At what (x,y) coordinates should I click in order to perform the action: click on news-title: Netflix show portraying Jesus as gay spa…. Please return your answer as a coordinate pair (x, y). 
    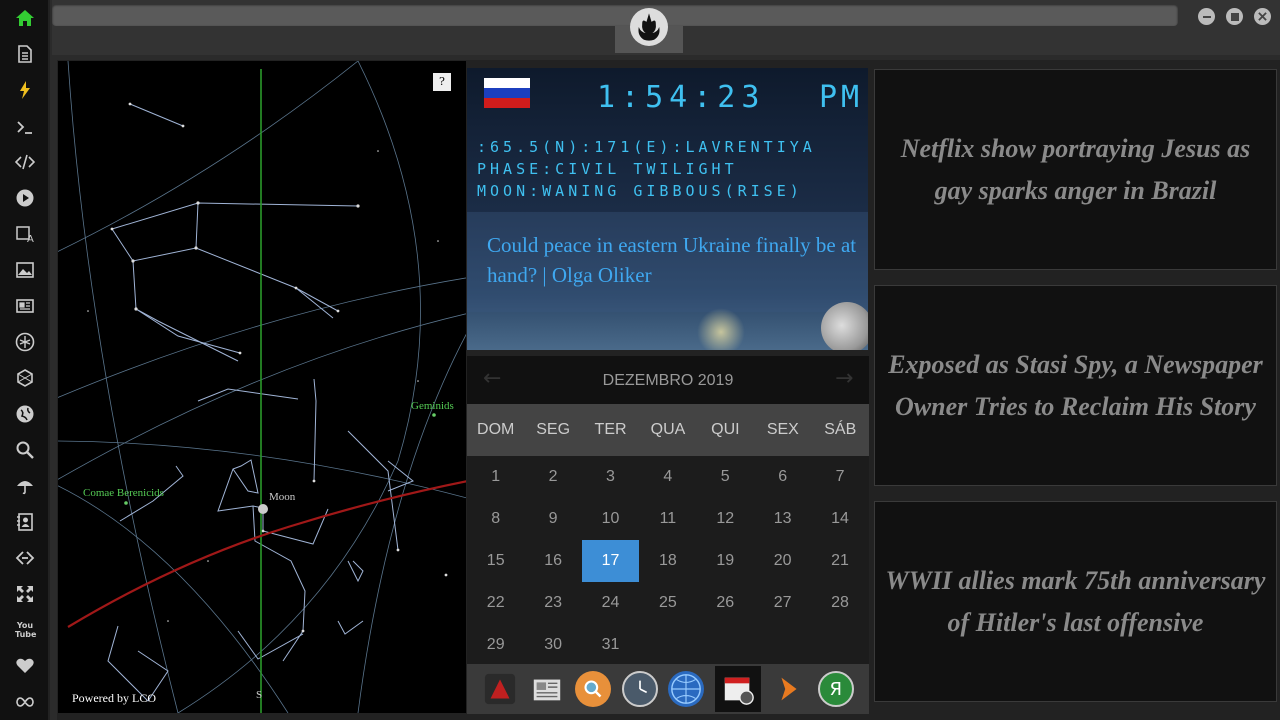
    Looking at the image, I should click on (1075, 169).